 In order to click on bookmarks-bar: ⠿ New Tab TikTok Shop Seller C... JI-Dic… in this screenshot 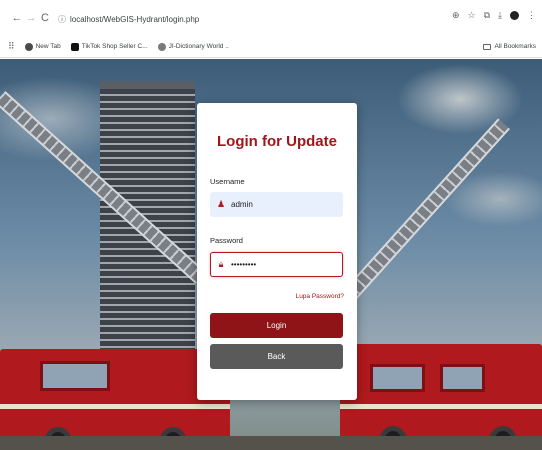, I will do `click(271, 47)`.